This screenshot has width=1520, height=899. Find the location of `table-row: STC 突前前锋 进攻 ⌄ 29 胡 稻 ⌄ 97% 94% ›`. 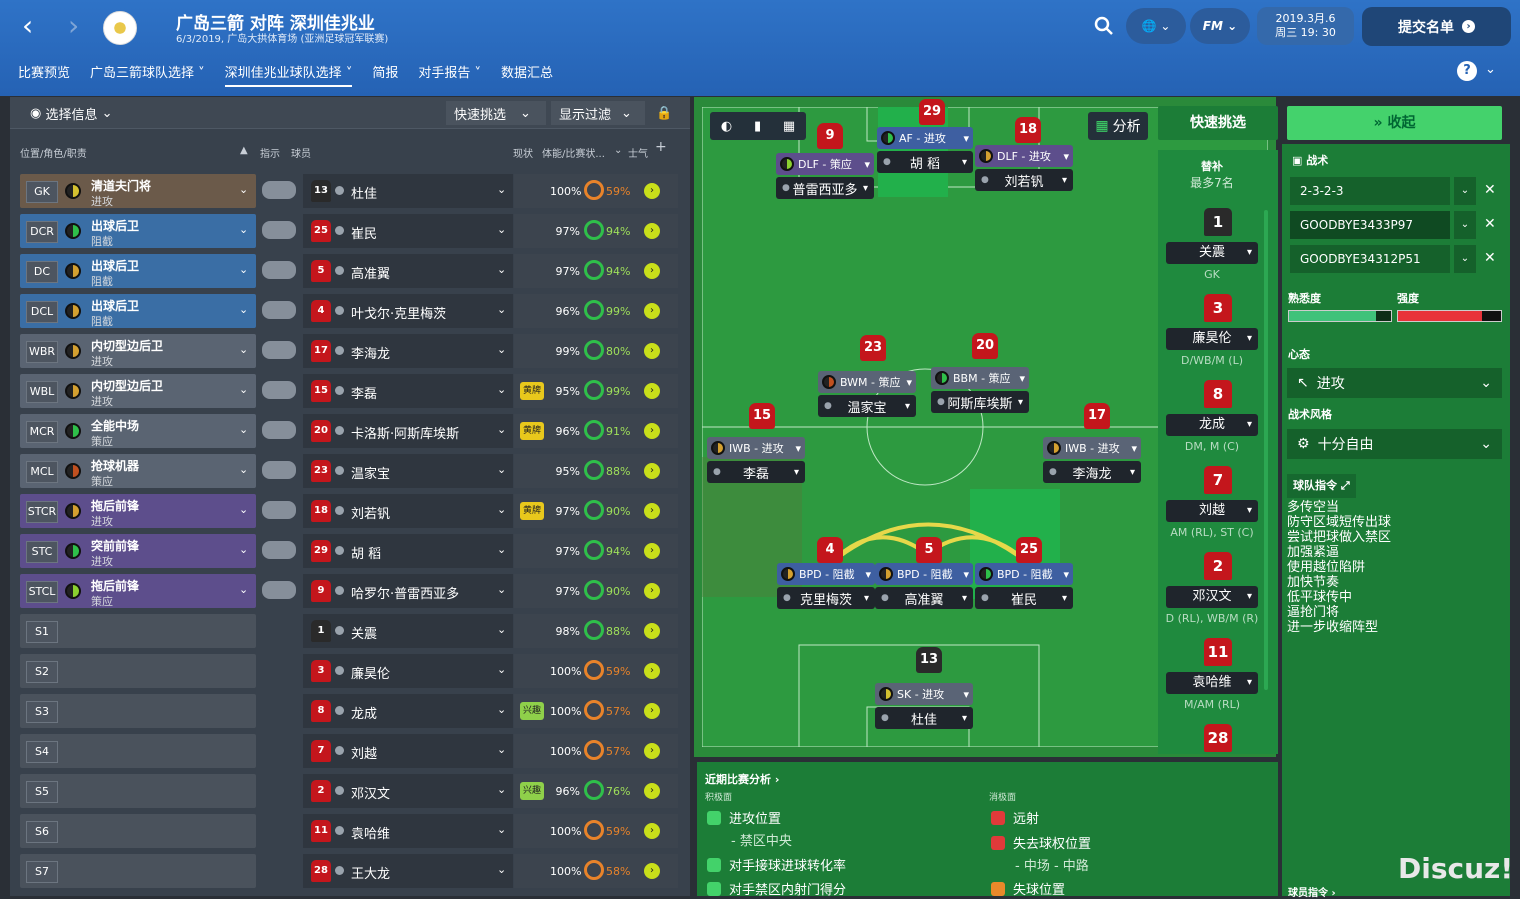

table-row: STC 突前前锋 进攻 ⌄ 29 胡 稻 ⌄ 97% 94% › is located at coordinates (349, 551).